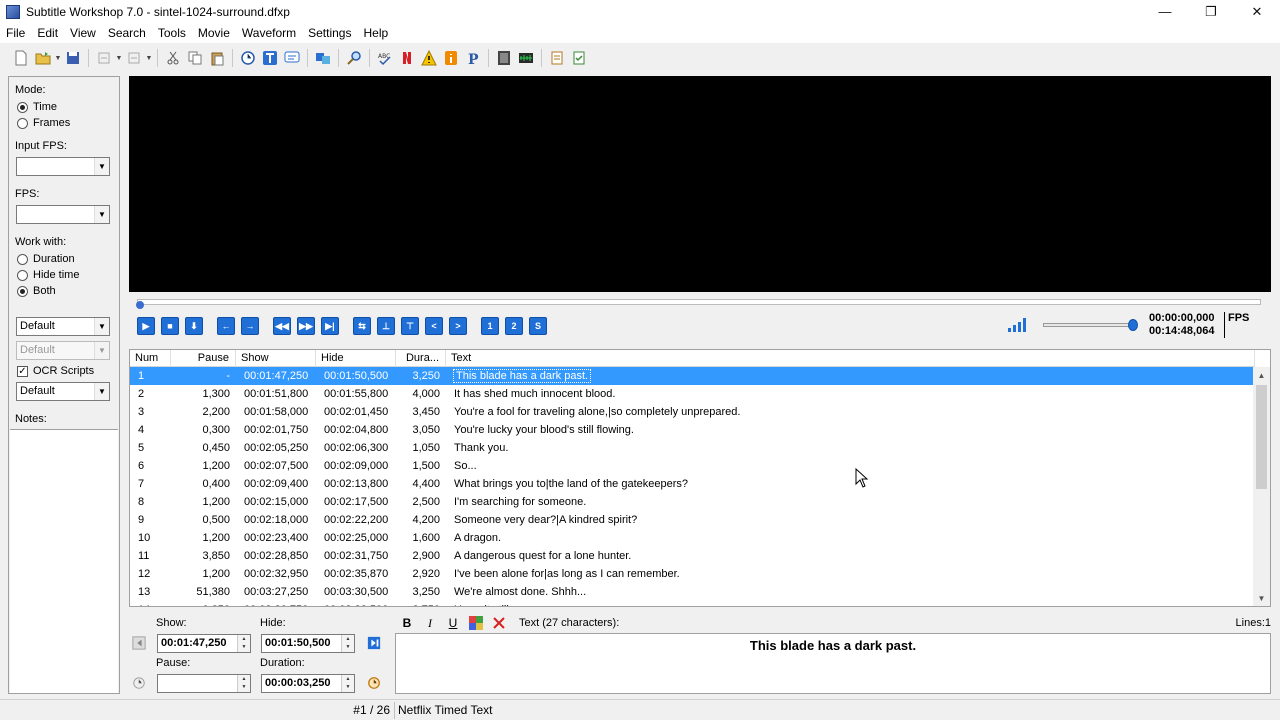 The height and width of the screenshot is (720, 1280). I want to click on timeline-seekbar, so click(698, 304).